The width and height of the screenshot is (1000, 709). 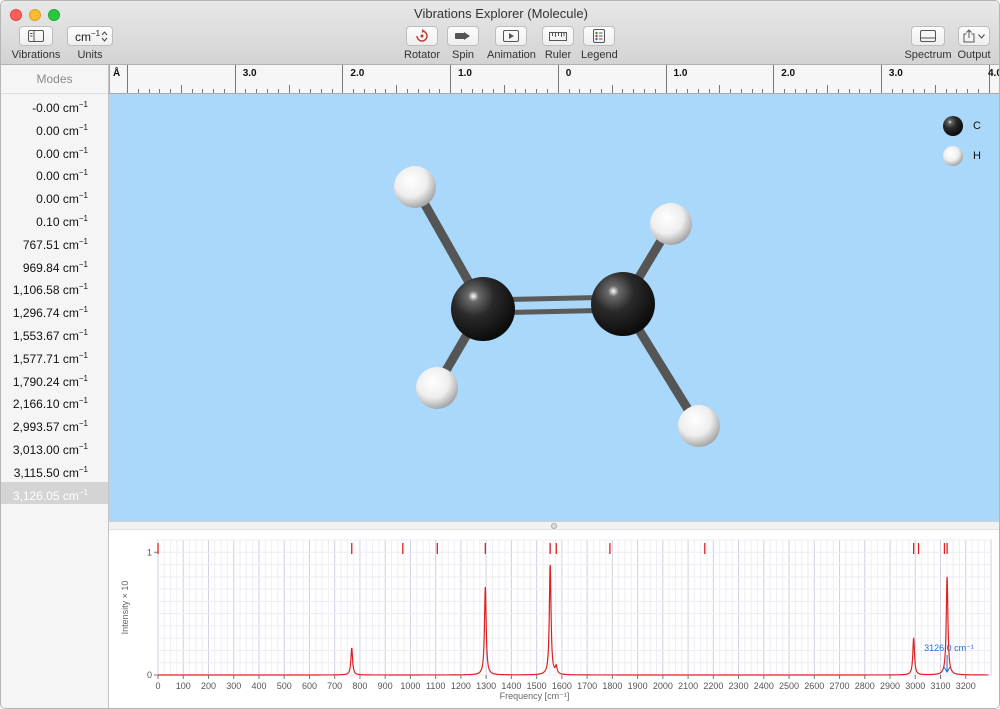 I want to click on units-toolbar-item: cm−1 Units, so click(x=90, y=43).